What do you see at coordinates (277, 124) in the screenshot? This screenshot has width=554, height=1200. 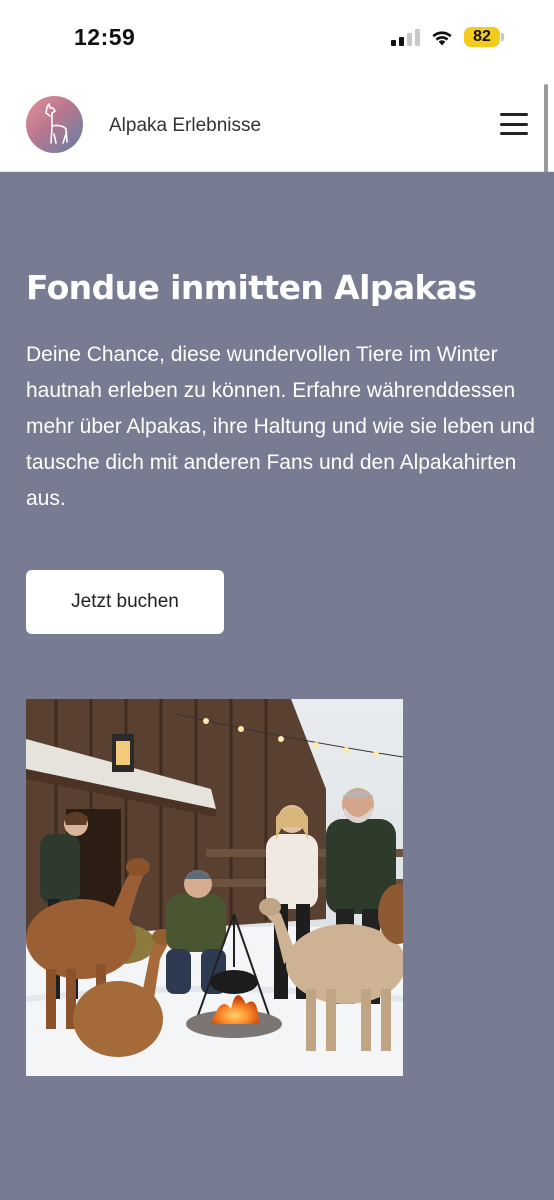 I see `site-header: Alpaka Erlebnisse` at bounding box center [277, 124].